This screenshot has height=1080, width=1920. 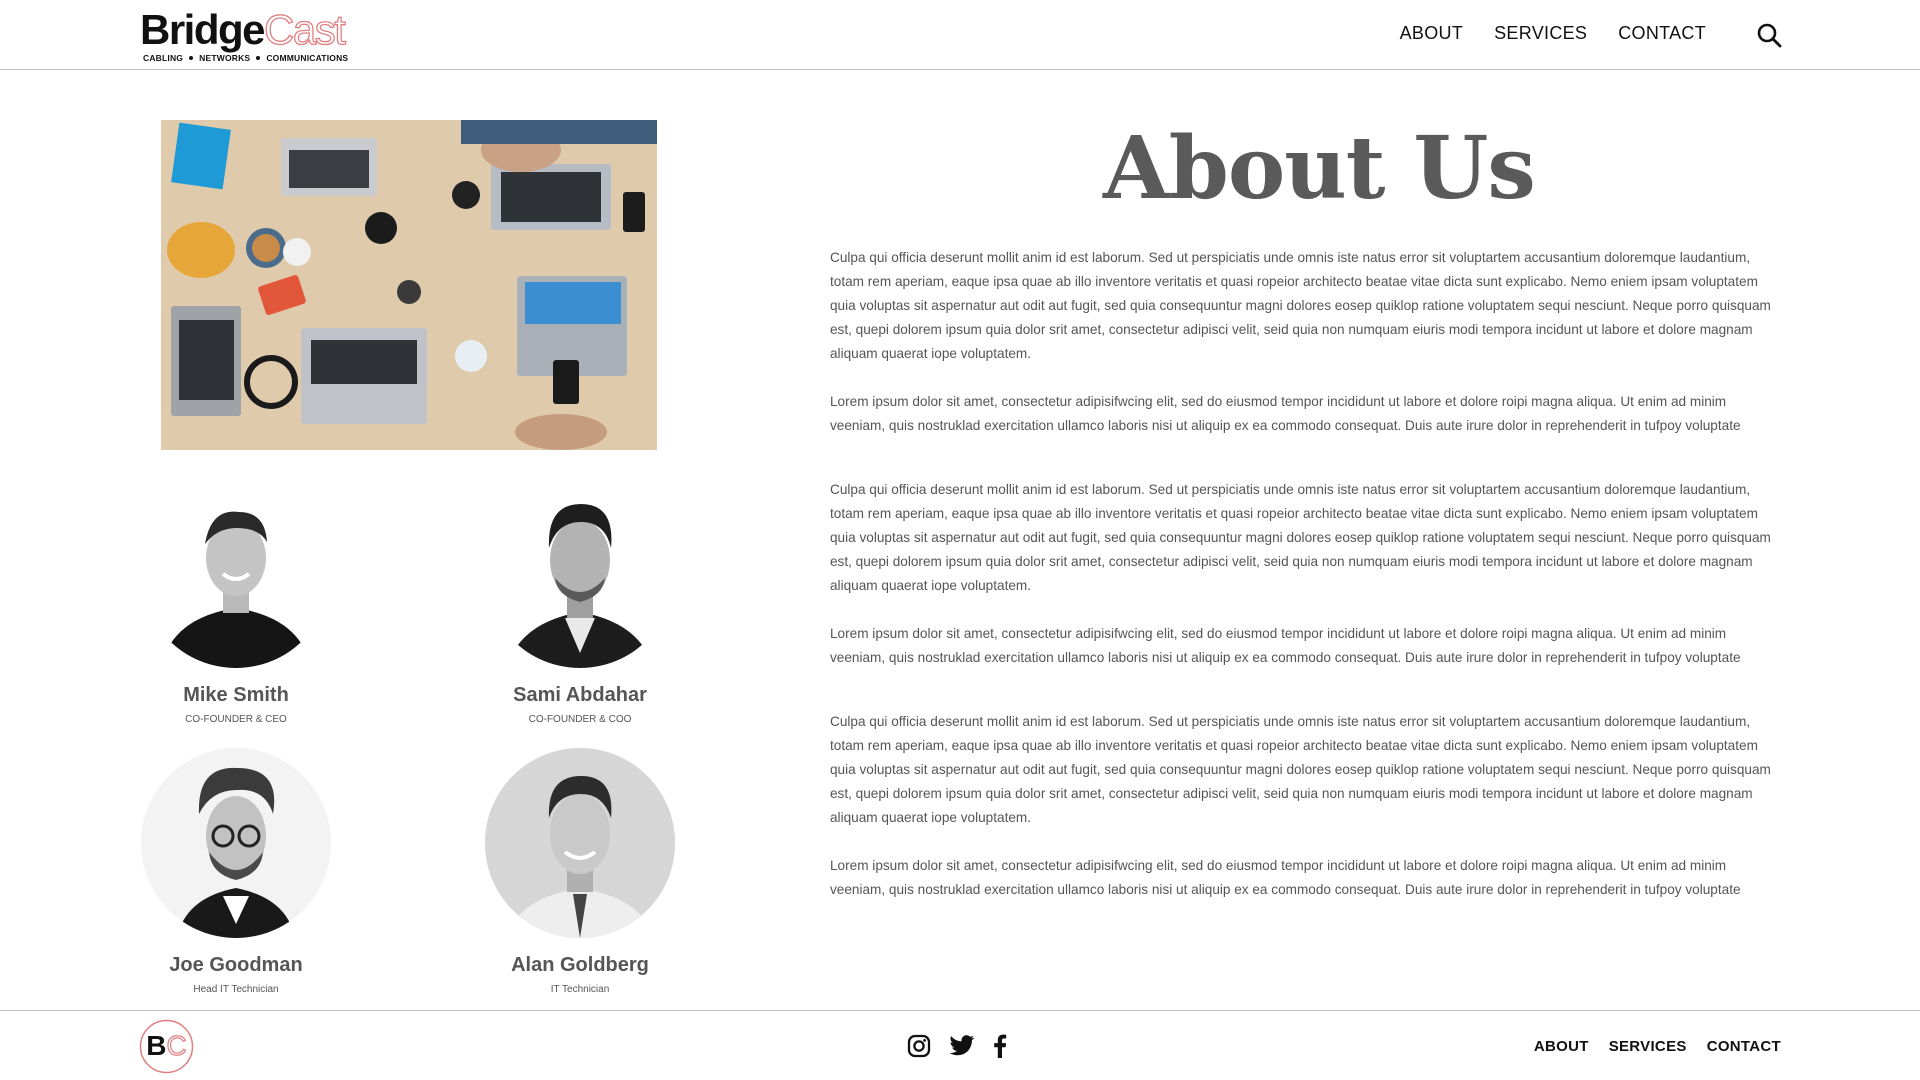 What do you see at coordinates (919, 1046) in the screenshot?
I see `instagram-icon` at bounding box center [919, 1046].